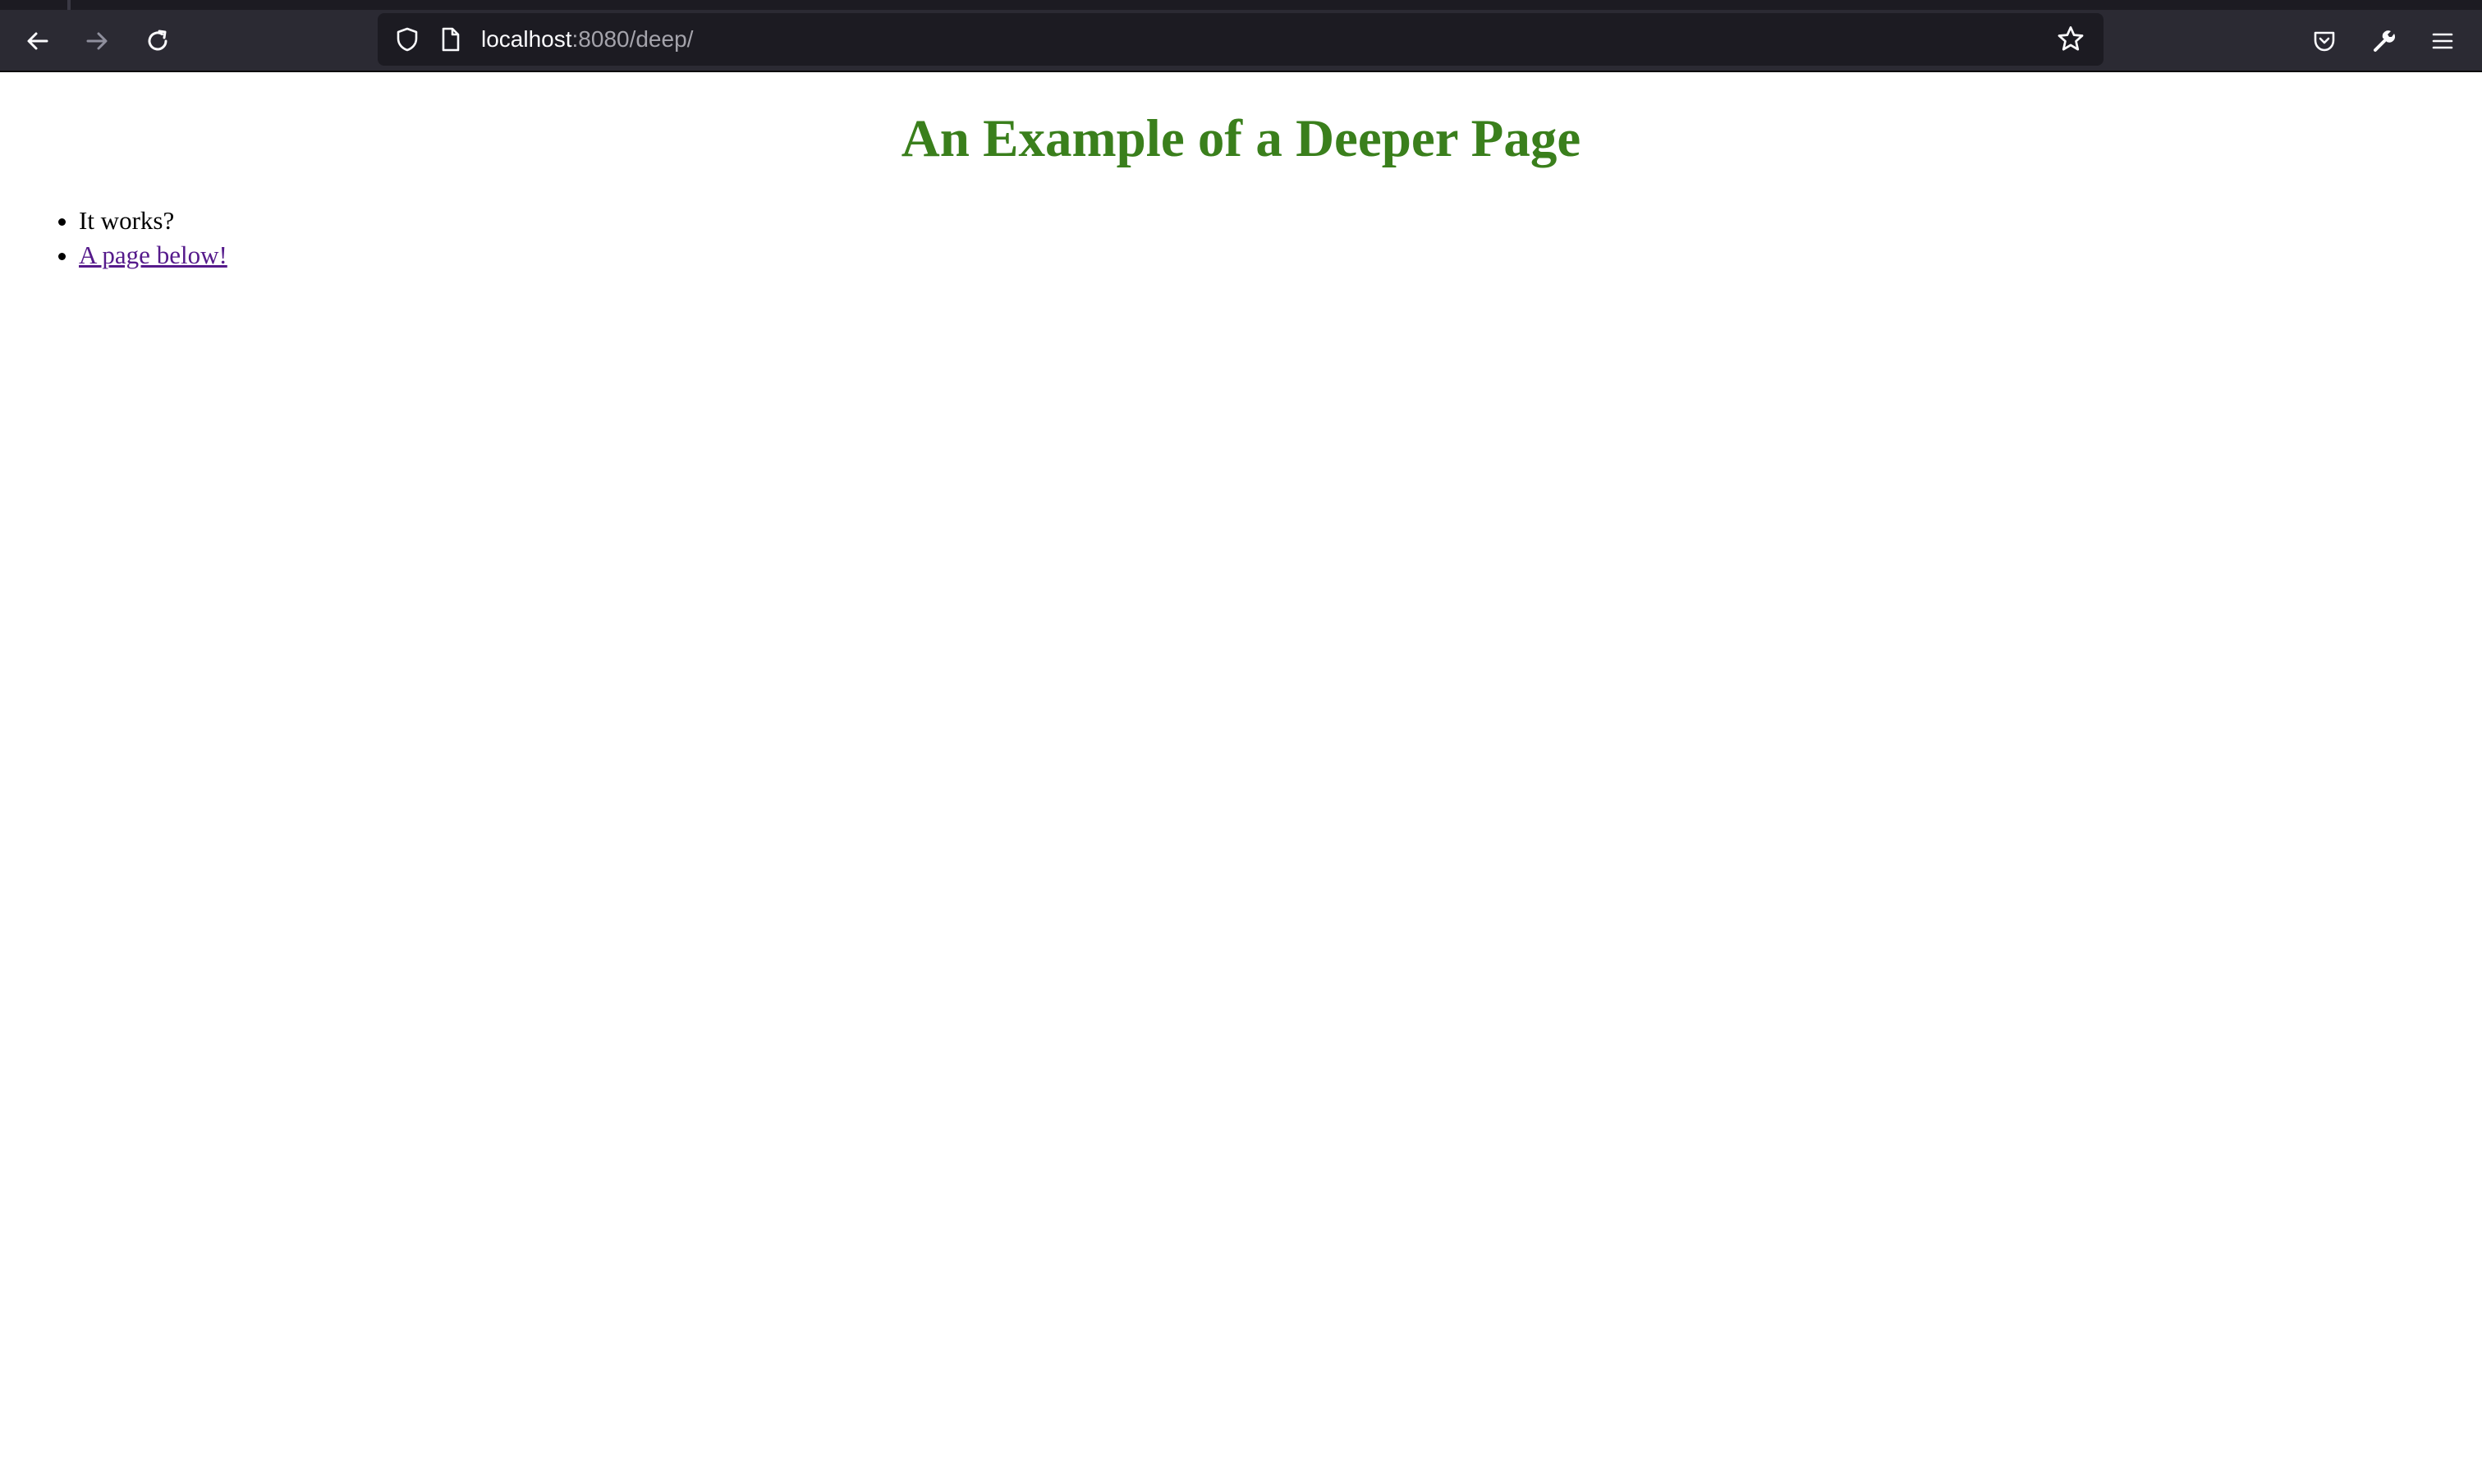 Image resolution: width=2482 pixels, height=1484 pixels. I want to click on hamburger-menu-icon, so click(2442, 41).